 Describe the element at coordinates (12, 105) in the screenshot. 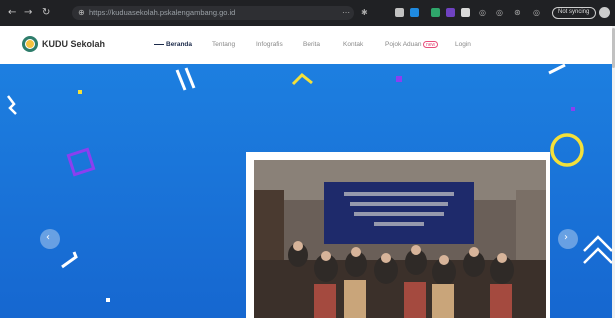

I see `squiggle-shape` at that location.